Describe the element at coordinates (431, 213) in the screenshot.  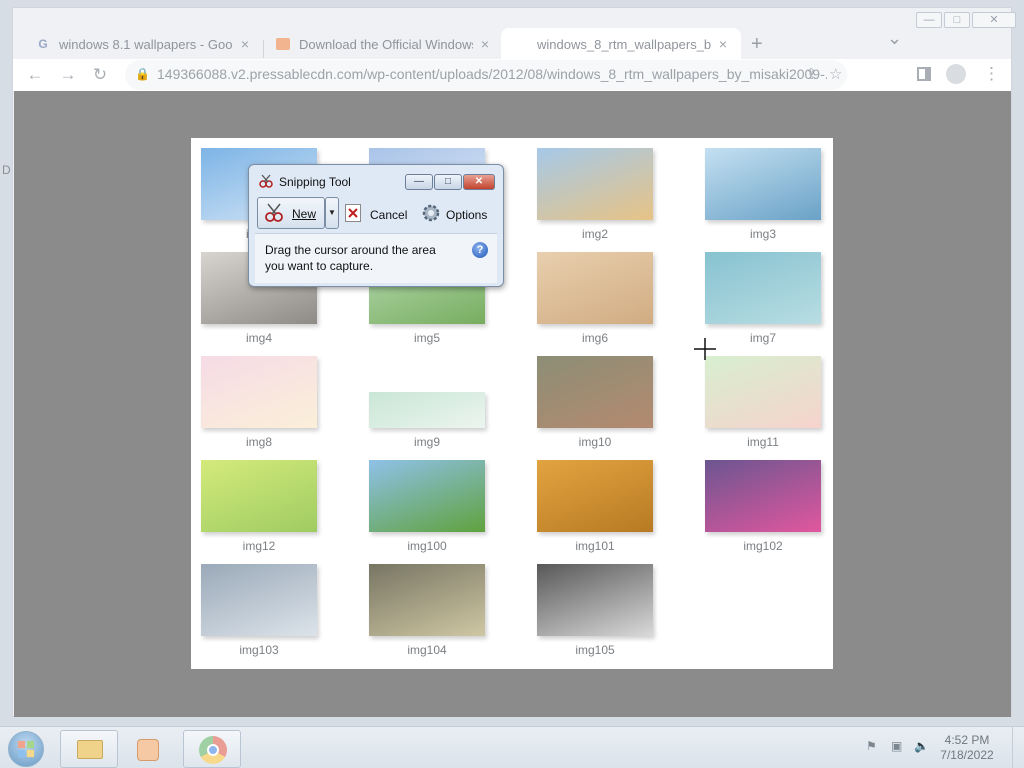
I see `gear-icon` at that location.